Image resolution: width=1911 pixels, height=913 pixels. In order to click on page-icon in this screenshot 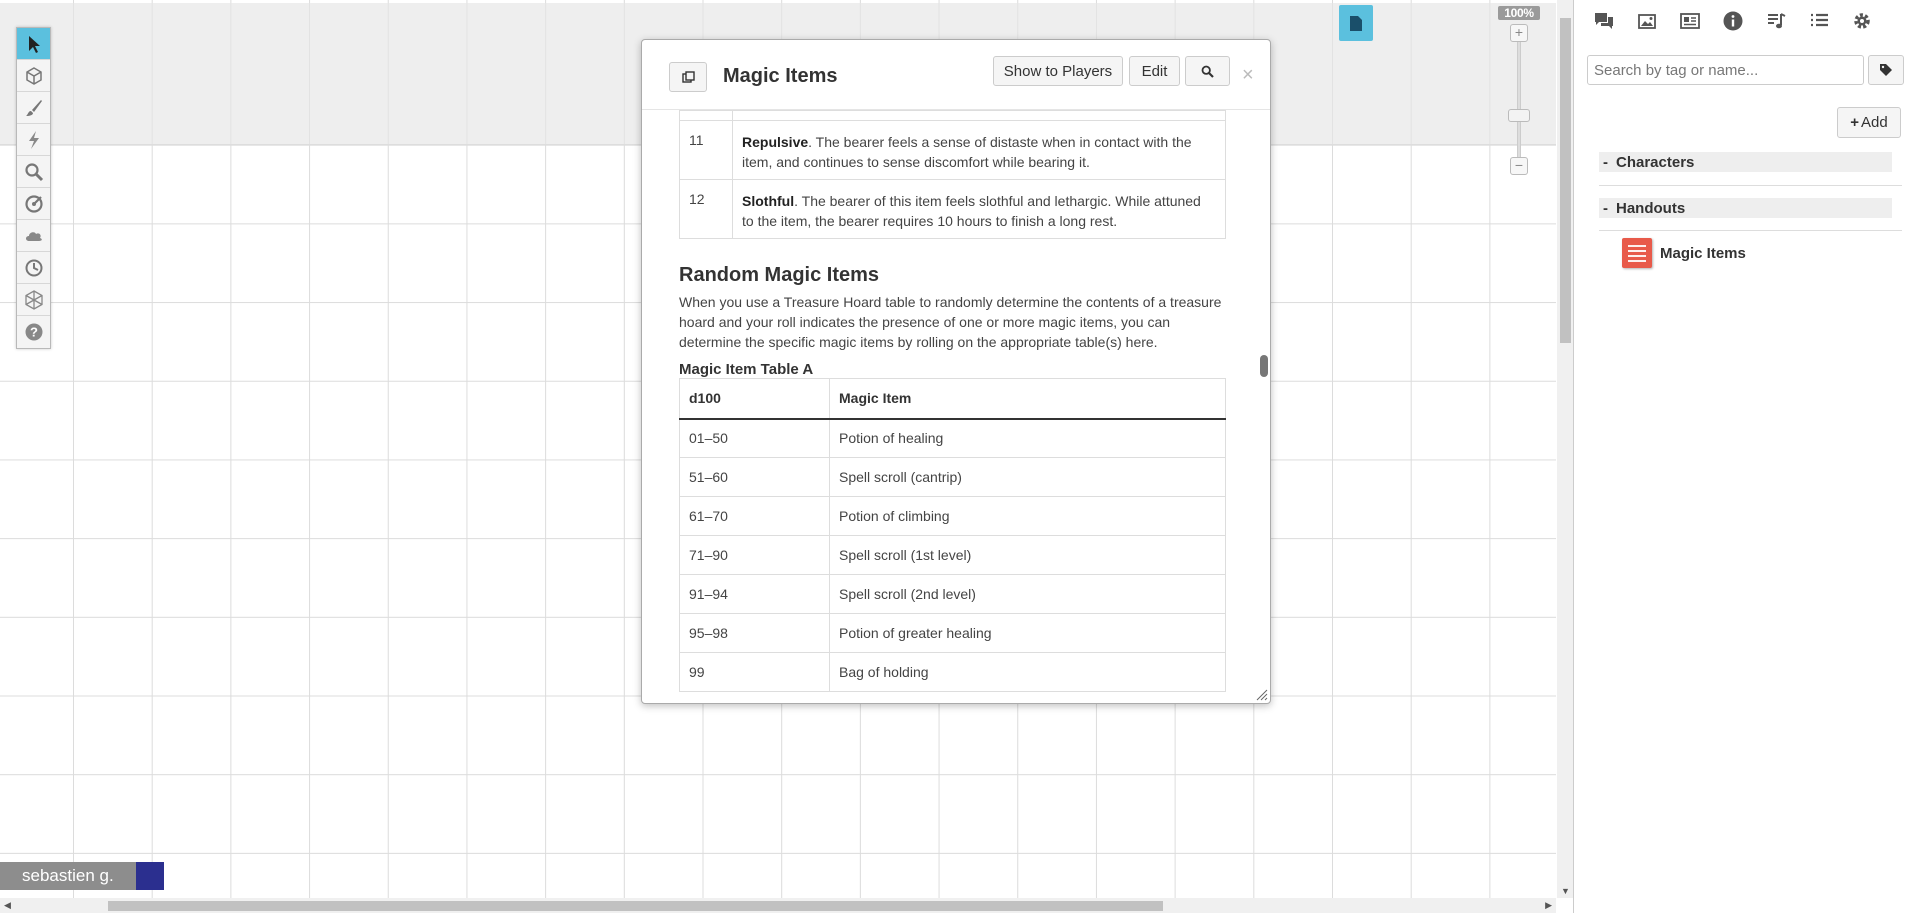, I will do `click(1356, 23)`.